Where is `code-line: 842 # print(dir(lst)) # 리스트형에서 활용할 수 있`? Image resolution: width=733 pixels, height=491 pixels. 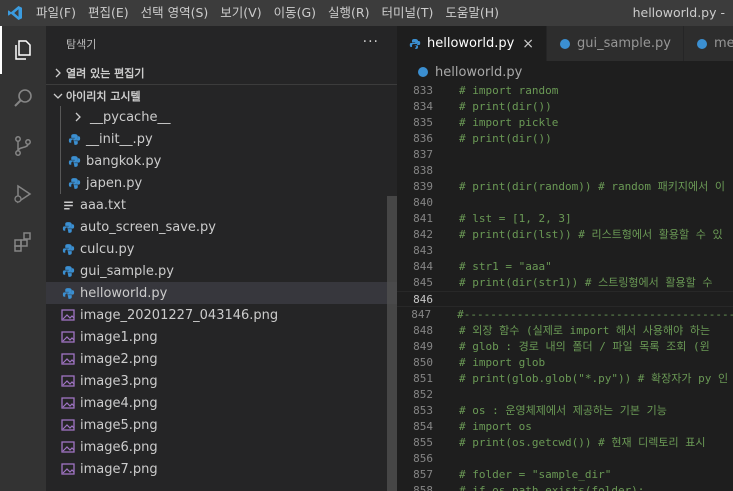 code-line: 842 # print(dir(lst)) # 리스트형에서 활용할 수 있 is located at coordinates (565, 235).